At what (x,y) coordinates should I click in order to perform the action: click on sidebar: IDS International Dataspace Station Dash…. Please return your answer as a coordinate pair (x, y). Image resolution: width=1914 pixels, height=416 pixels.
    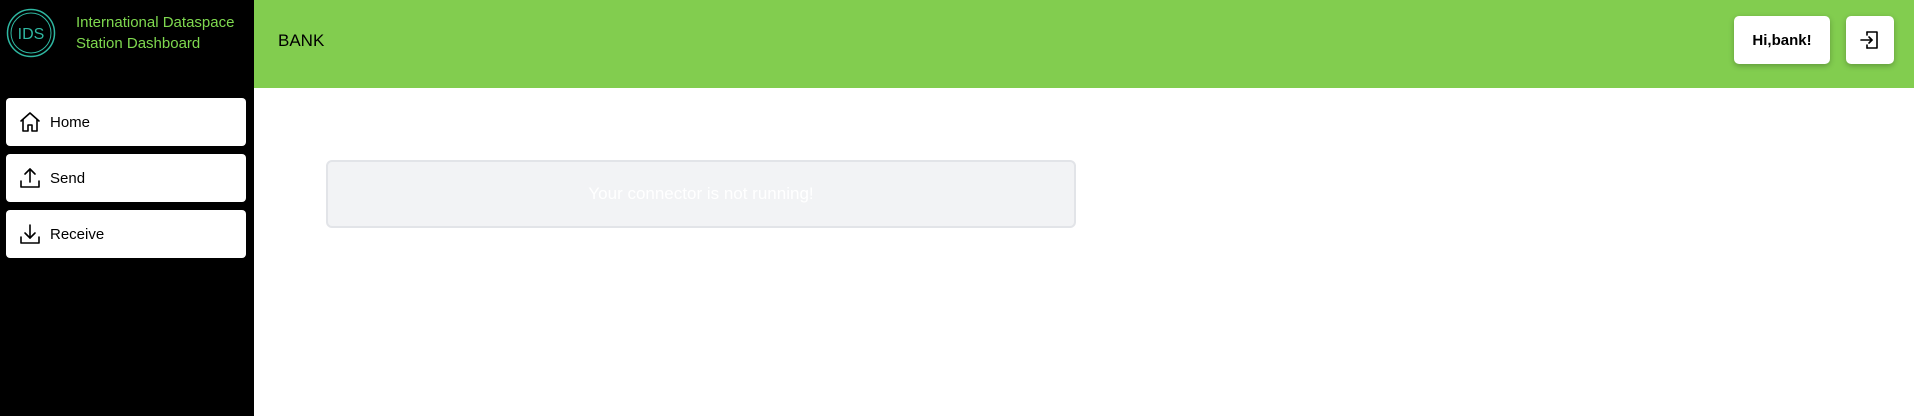
    Looking at the image, I should click on (127, 208).